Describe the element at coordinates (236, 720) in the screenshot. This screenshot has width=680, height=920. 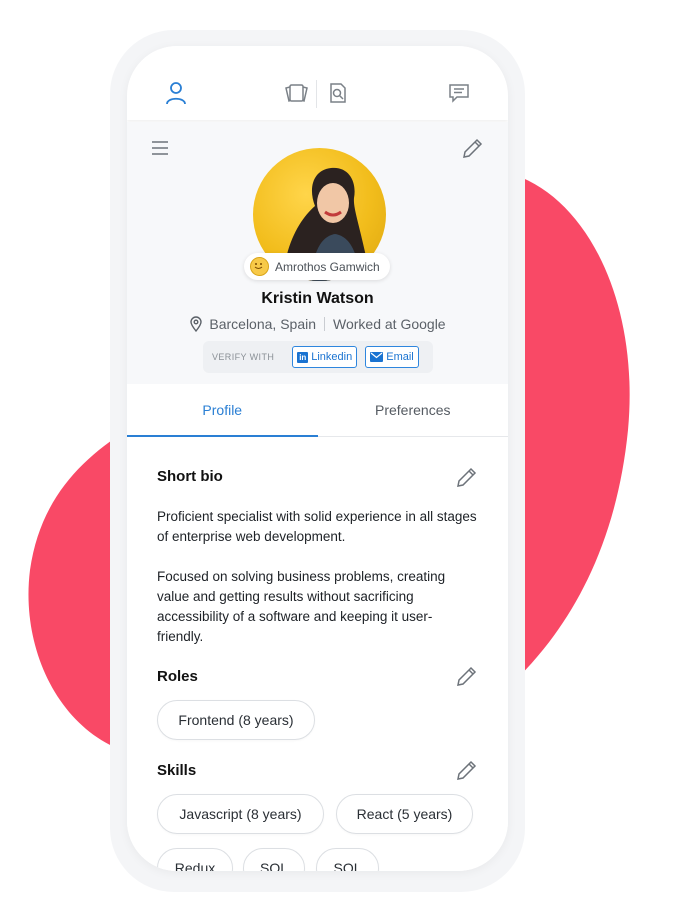
I see `role-pill: Frontend (8 years)` at that location.